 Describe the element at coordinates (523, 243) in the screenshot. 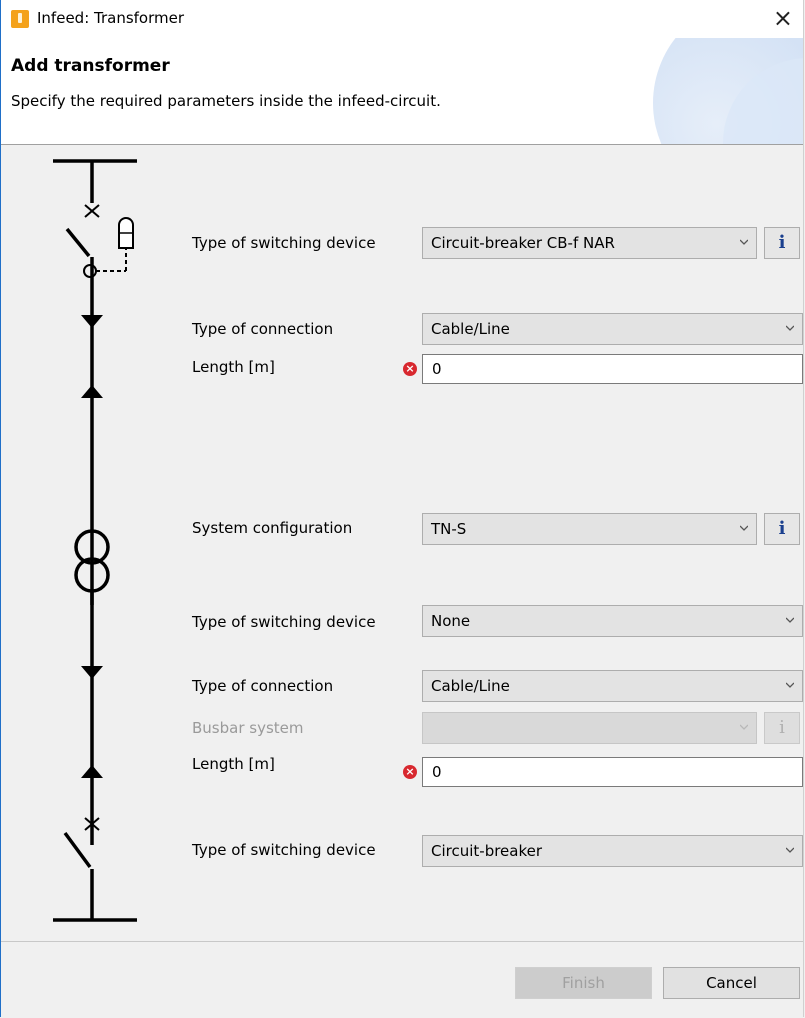

I see `switching-device-1-value: Circuit-breaker CB-f NAR` at that location.